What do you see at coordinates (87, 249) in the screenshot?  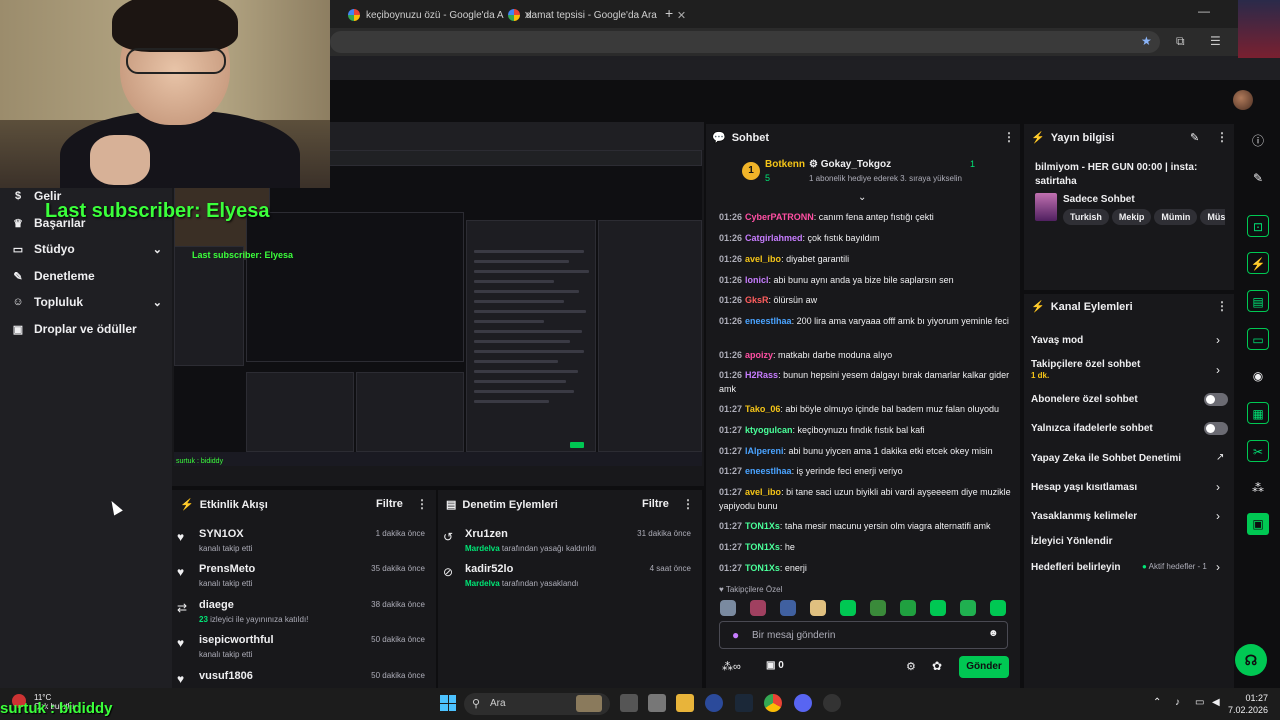 I see `nav-item-studyo: ▭ Stüdyo ⌄` at bounding box center [87, 249].